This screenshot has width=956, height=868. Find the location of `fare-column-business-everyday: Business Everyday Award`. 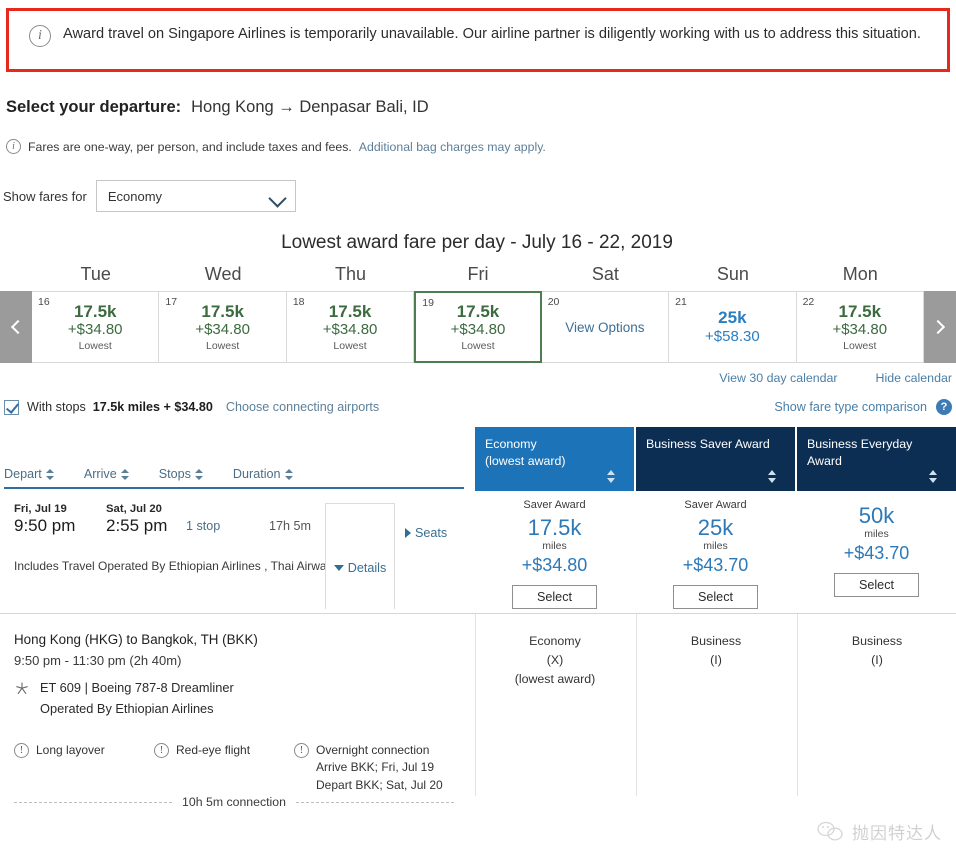

fare-column-business-everyday: Business Everyday Award is located at coordinates (876, 459).